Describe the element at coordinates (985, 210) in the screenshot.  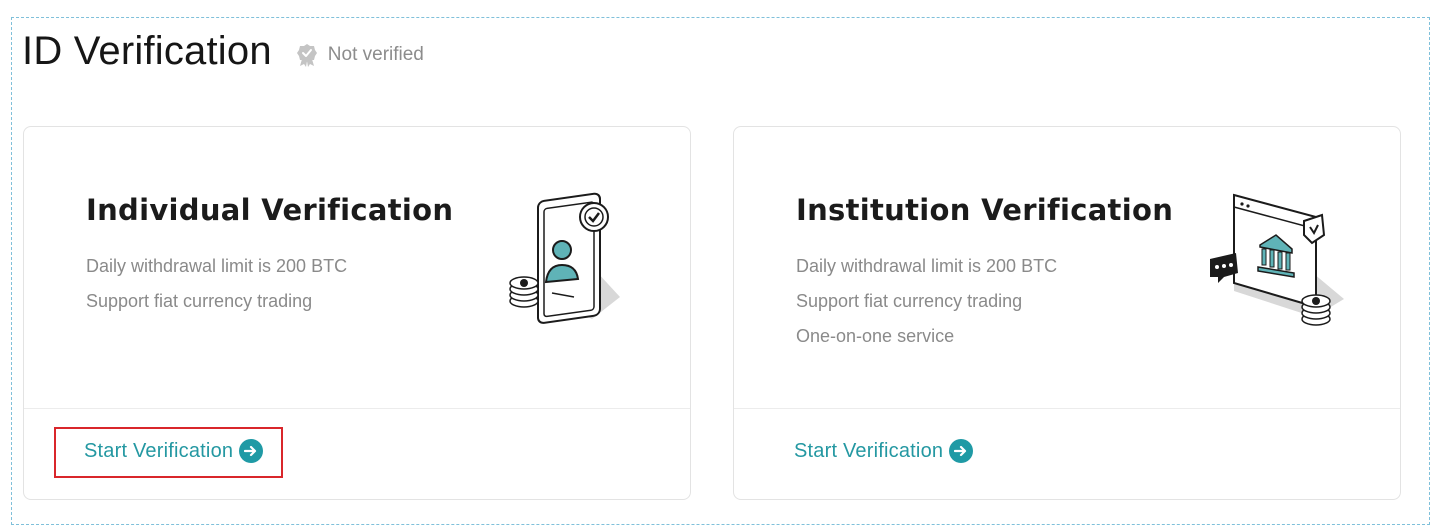
I see `card-title: Institution Verification` at that location.